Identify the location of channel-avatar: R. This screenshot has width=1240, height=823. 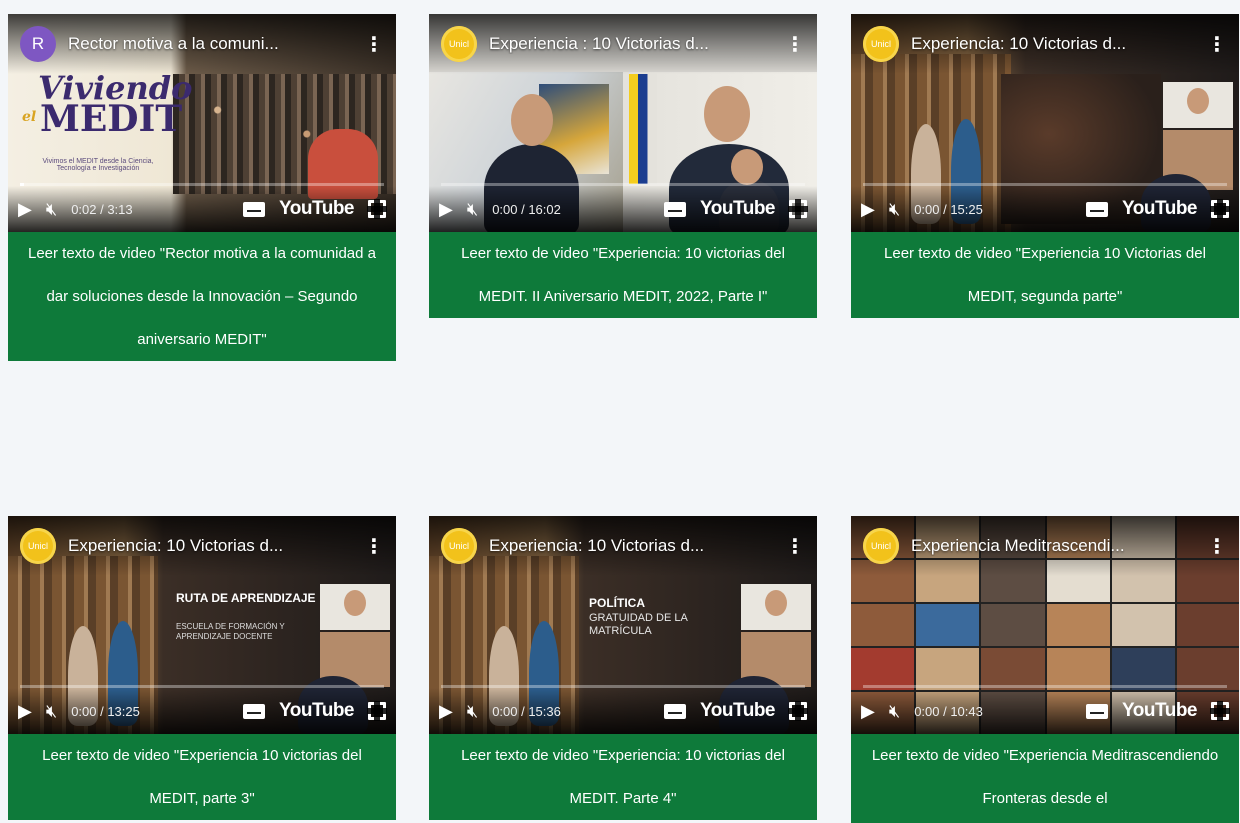
(38, 44).